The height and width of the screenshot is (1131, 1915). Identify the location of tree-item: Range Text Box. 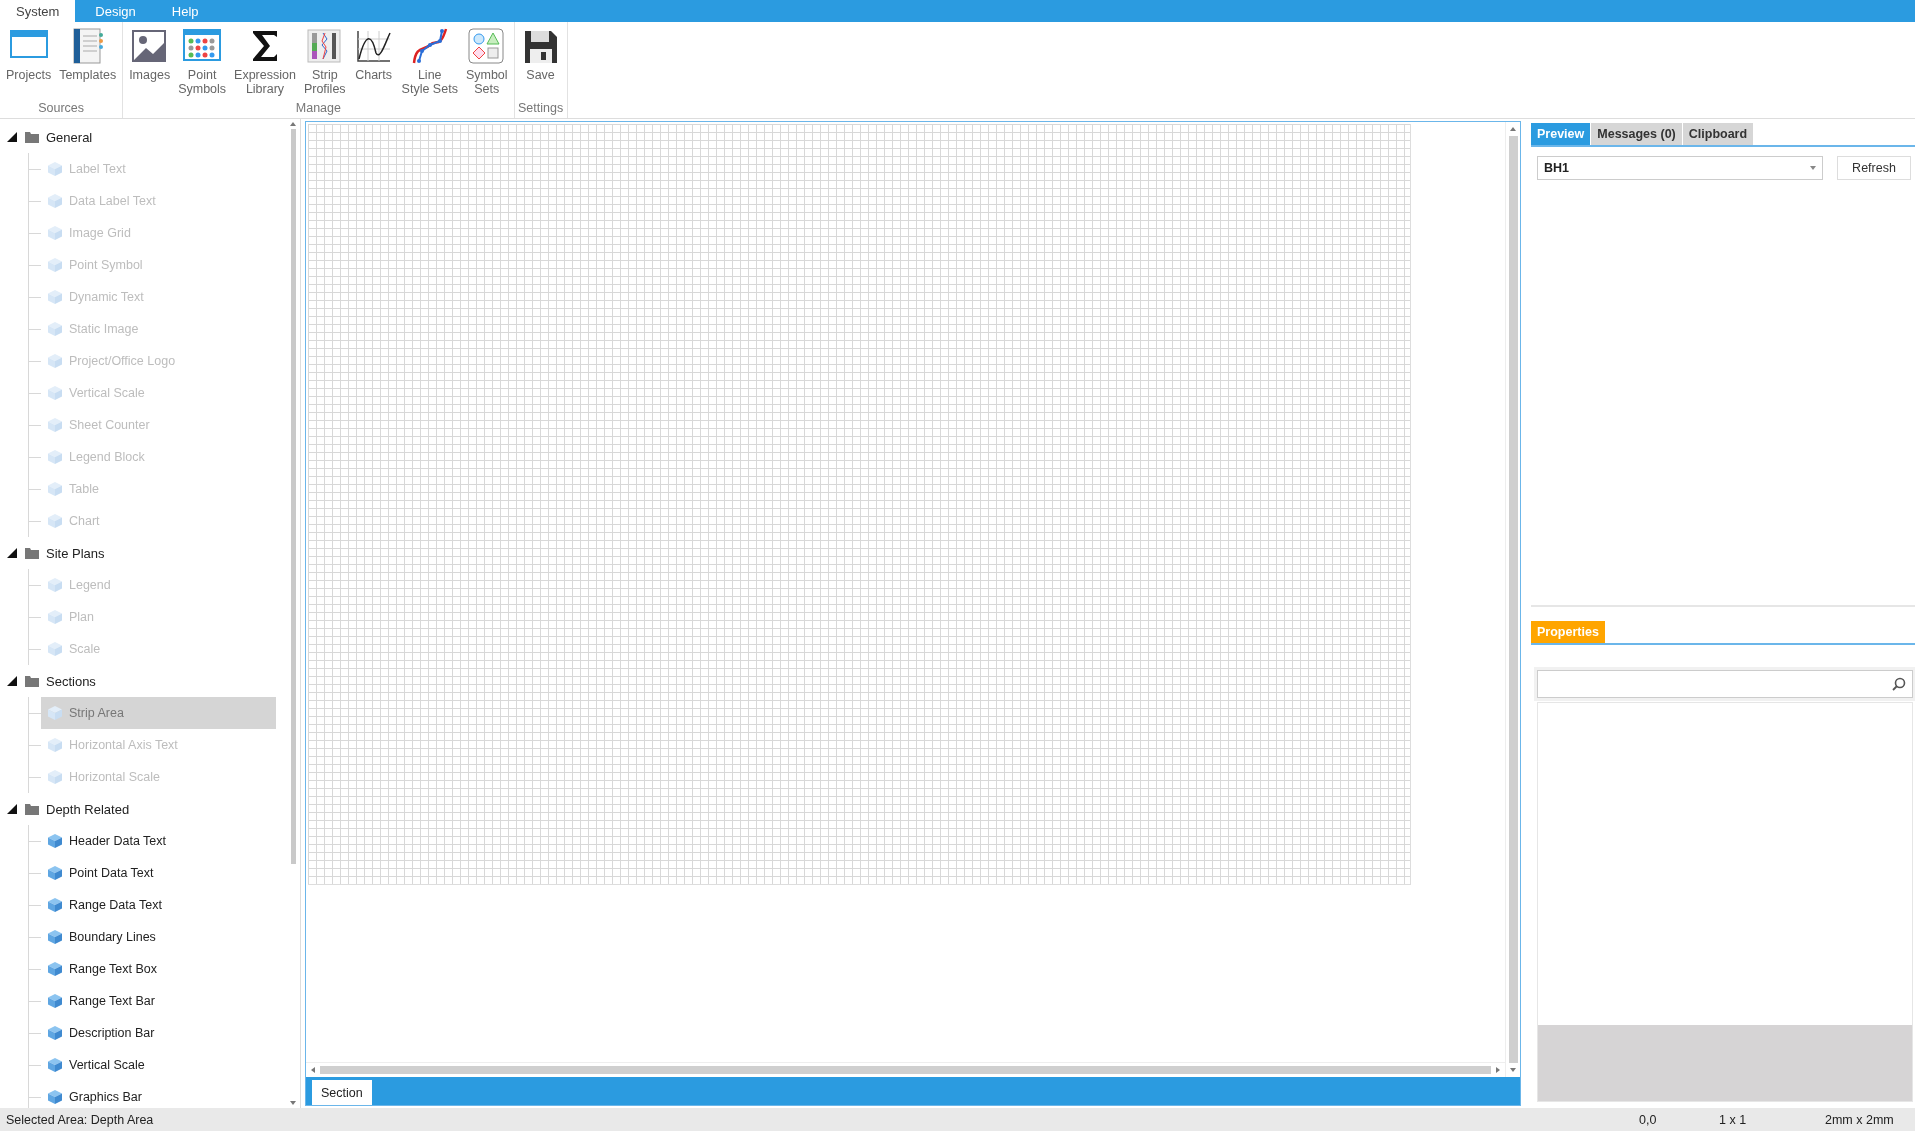
(158, 969).